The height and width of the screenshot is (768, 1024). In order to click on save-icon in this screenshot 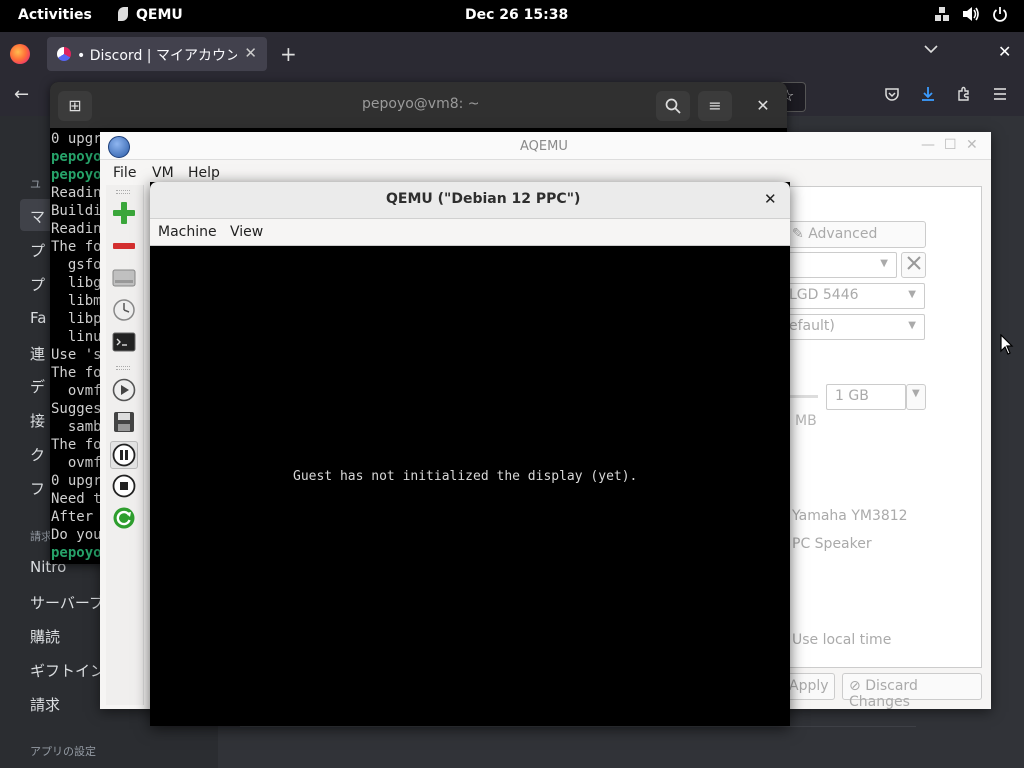, I will do `click(124, 422)`.